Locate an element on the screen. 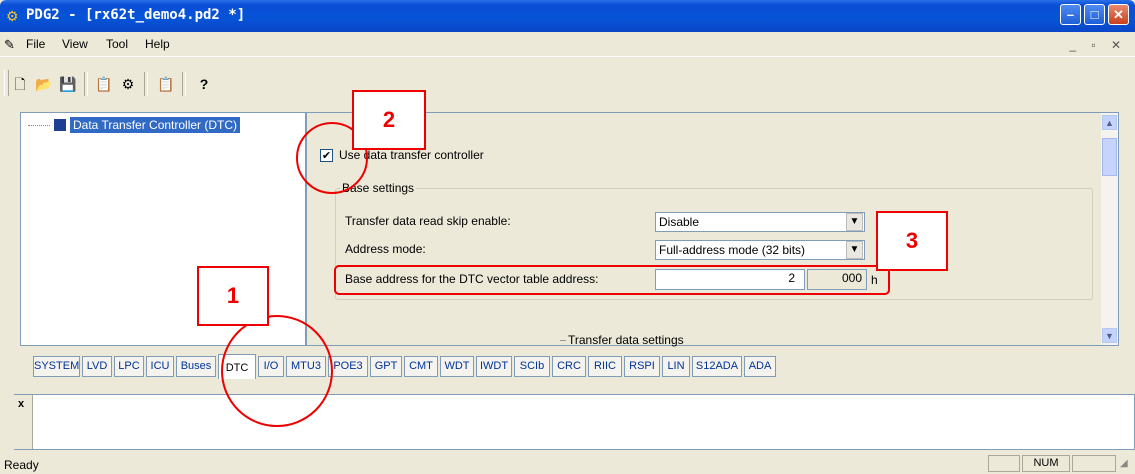 This screenshot has width=1135, height=474. scroll-down-button: ▼ is located at coordinates (1109, 335).